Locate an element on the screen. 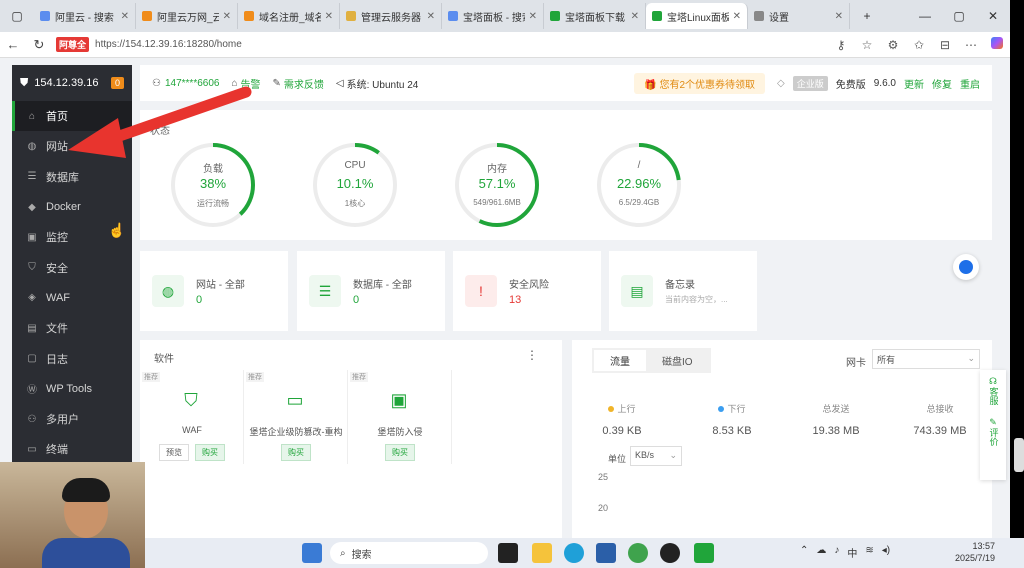 The height and width of the screenshot is (568, 1024). sidebar-item: ◆ Docker is located at coordinates (72, 207).